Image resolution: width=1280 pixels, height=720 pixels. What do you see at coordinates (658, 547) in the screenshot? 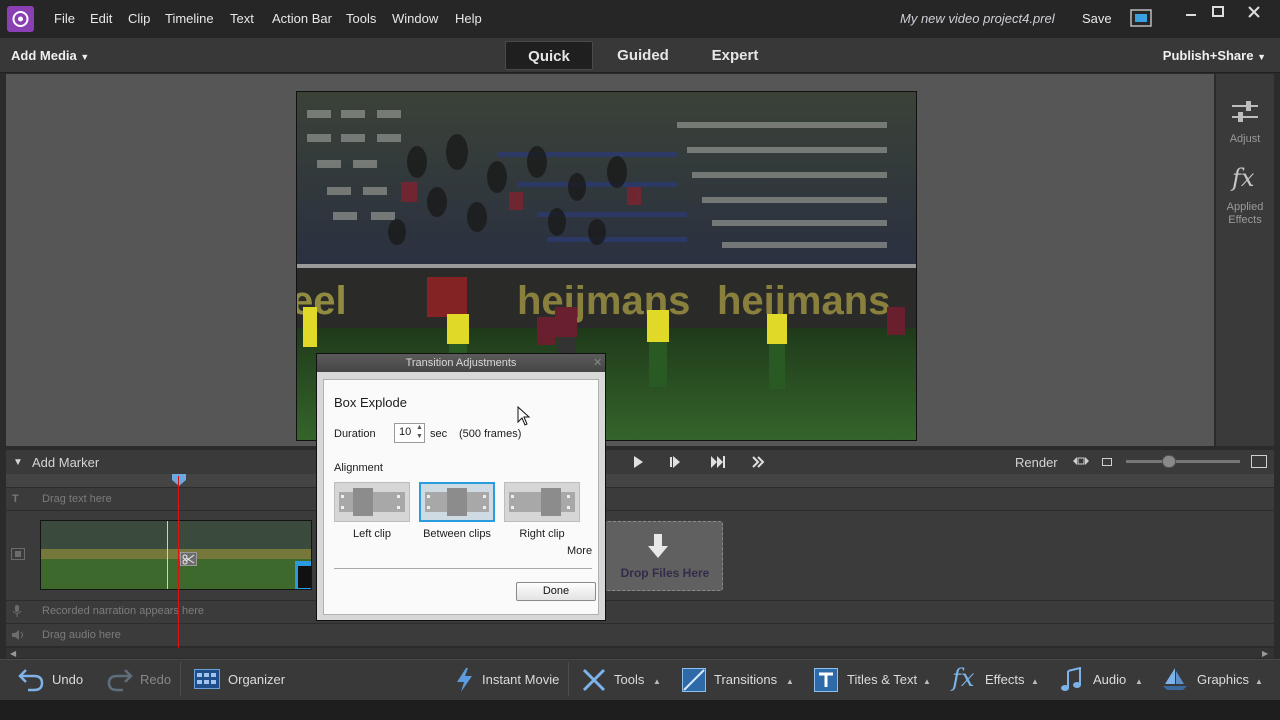
I see `arrow-down-icon` at bounding box center [658, 547].